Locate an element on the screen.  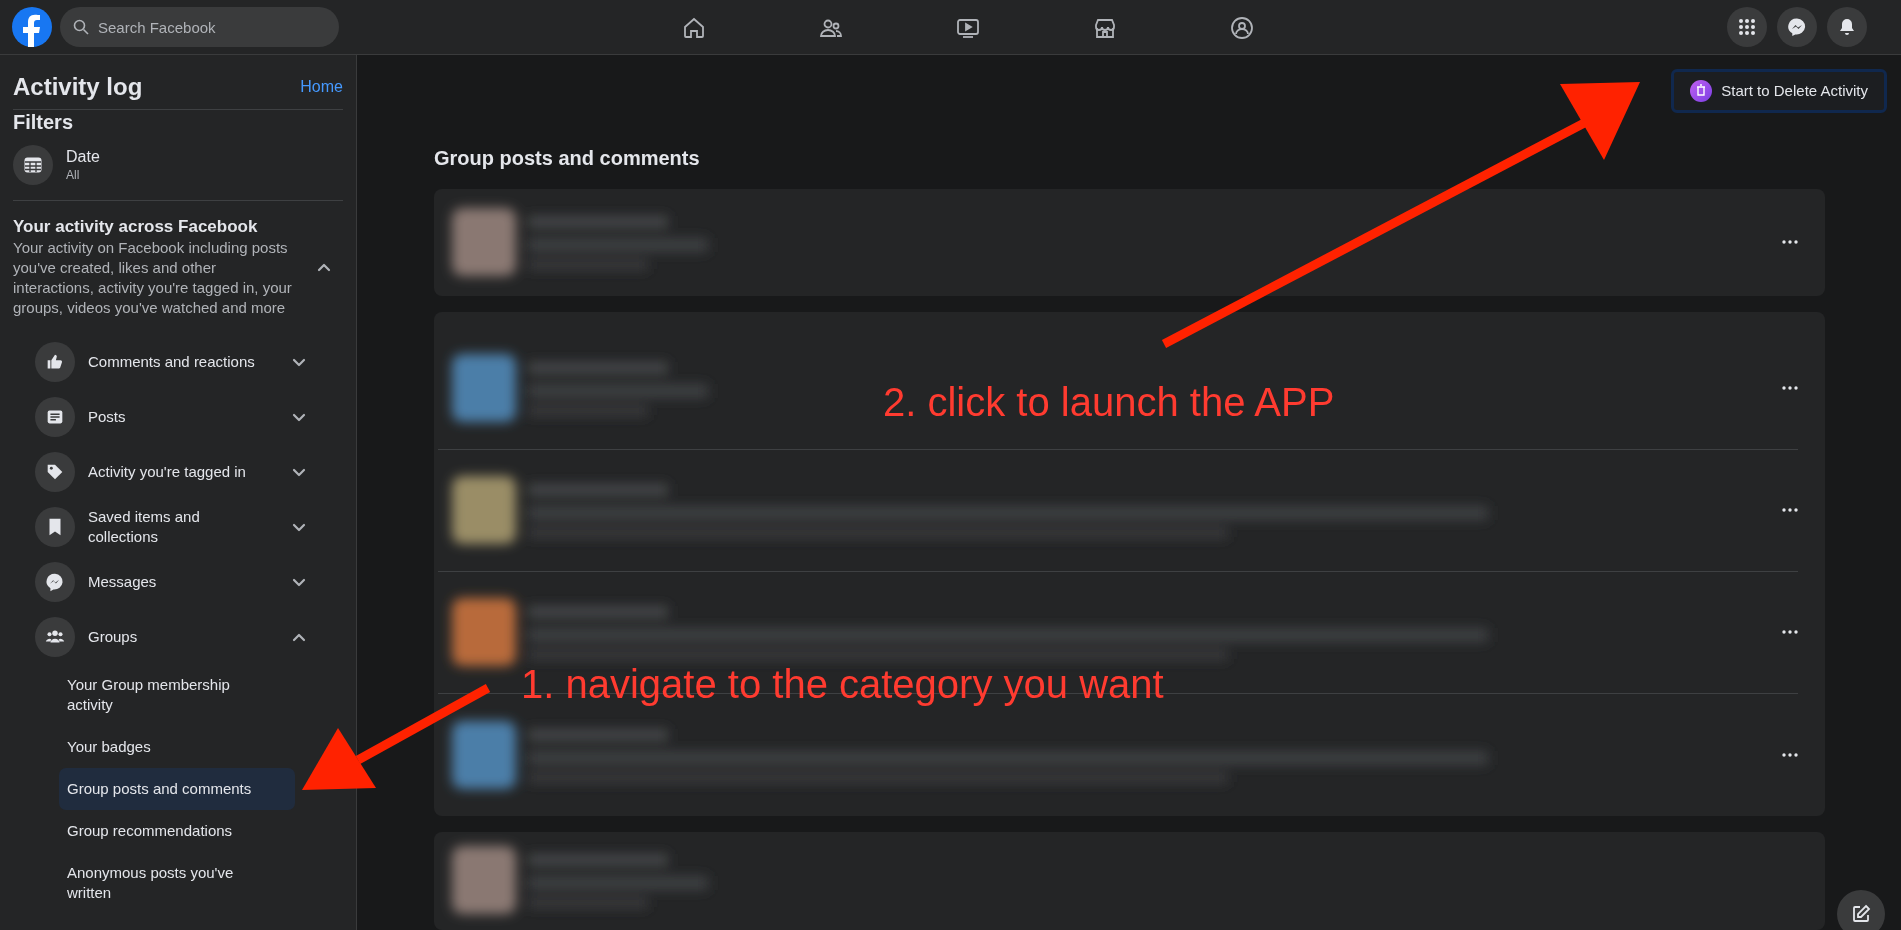
notifications-icon is located at coordinates (1847, 27).